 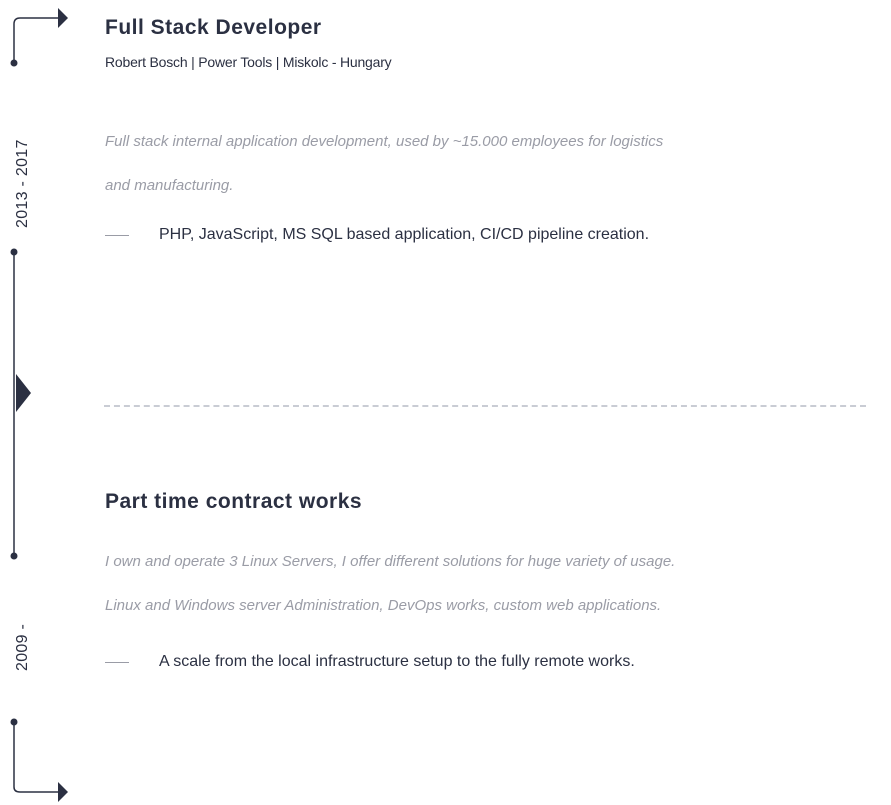 What do you see at coordinates (23, 393) in the screenshot?
I see `caret-right-icon` at bounding box center [23, 393].